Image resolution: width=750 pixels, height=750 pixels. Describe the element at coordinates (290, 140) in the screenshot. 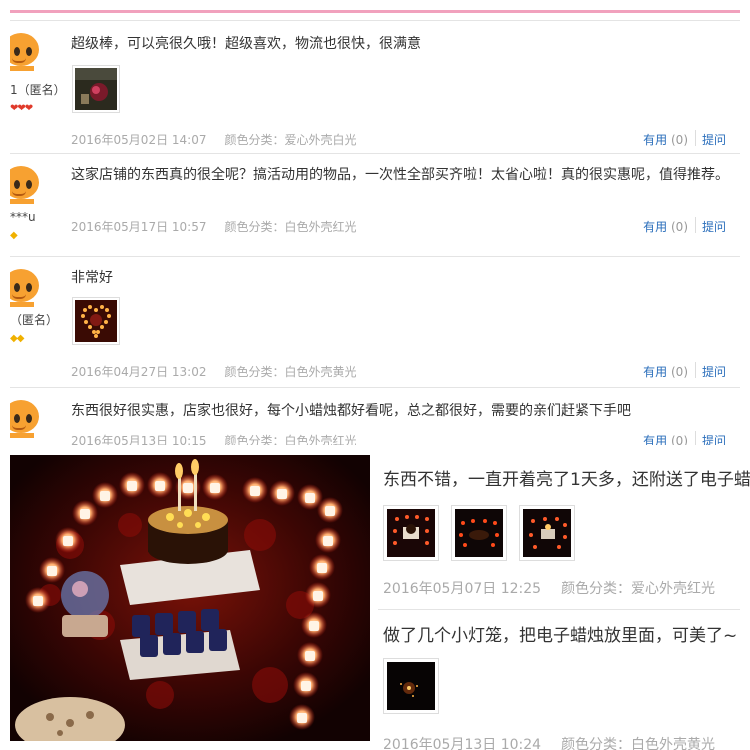

I see `color-category: 颜色分类：爱心外壳白光` at that location.